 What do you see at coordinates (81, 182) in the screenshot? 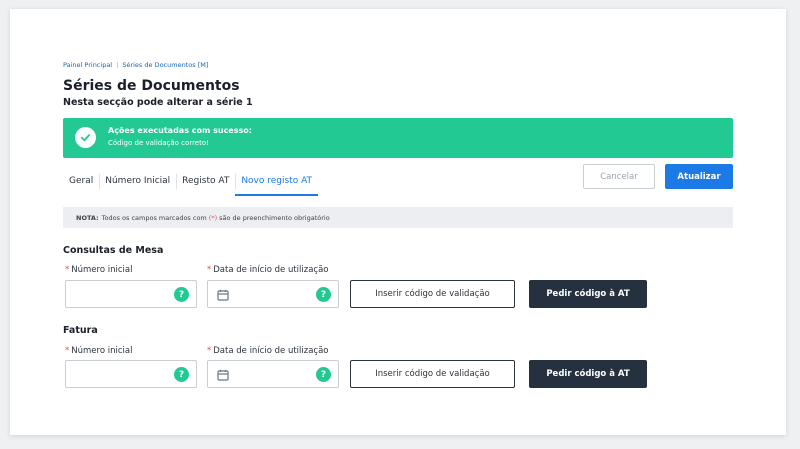
I see `tab-geral: Geral` at bounding box center [81, 182].